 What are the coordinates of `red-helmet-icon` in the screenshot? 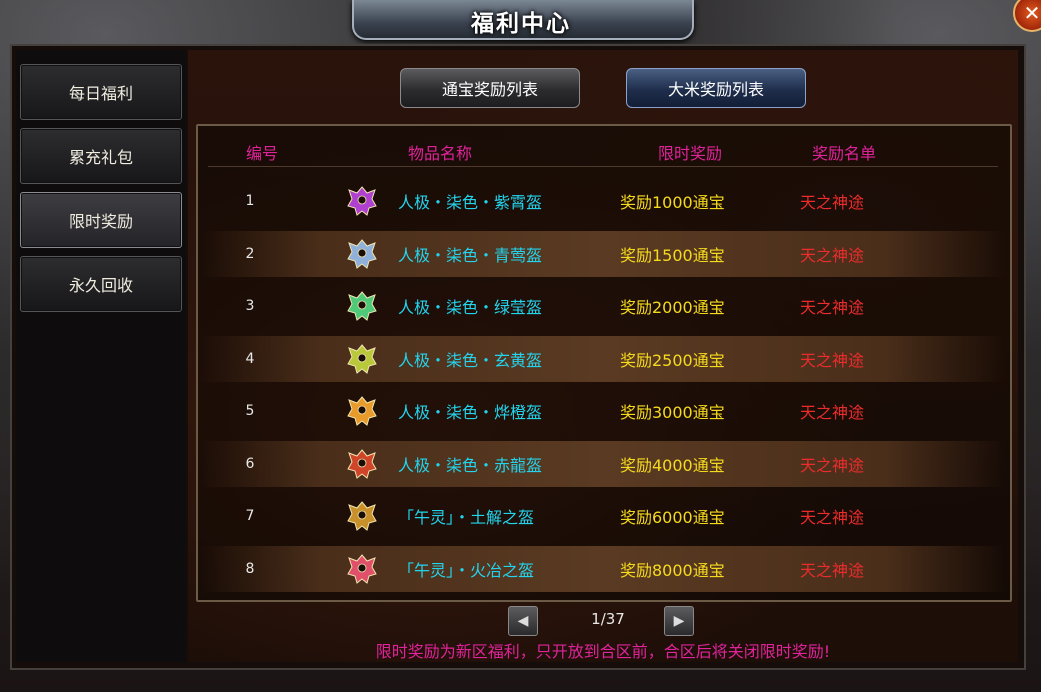 It's located at (362, 464).